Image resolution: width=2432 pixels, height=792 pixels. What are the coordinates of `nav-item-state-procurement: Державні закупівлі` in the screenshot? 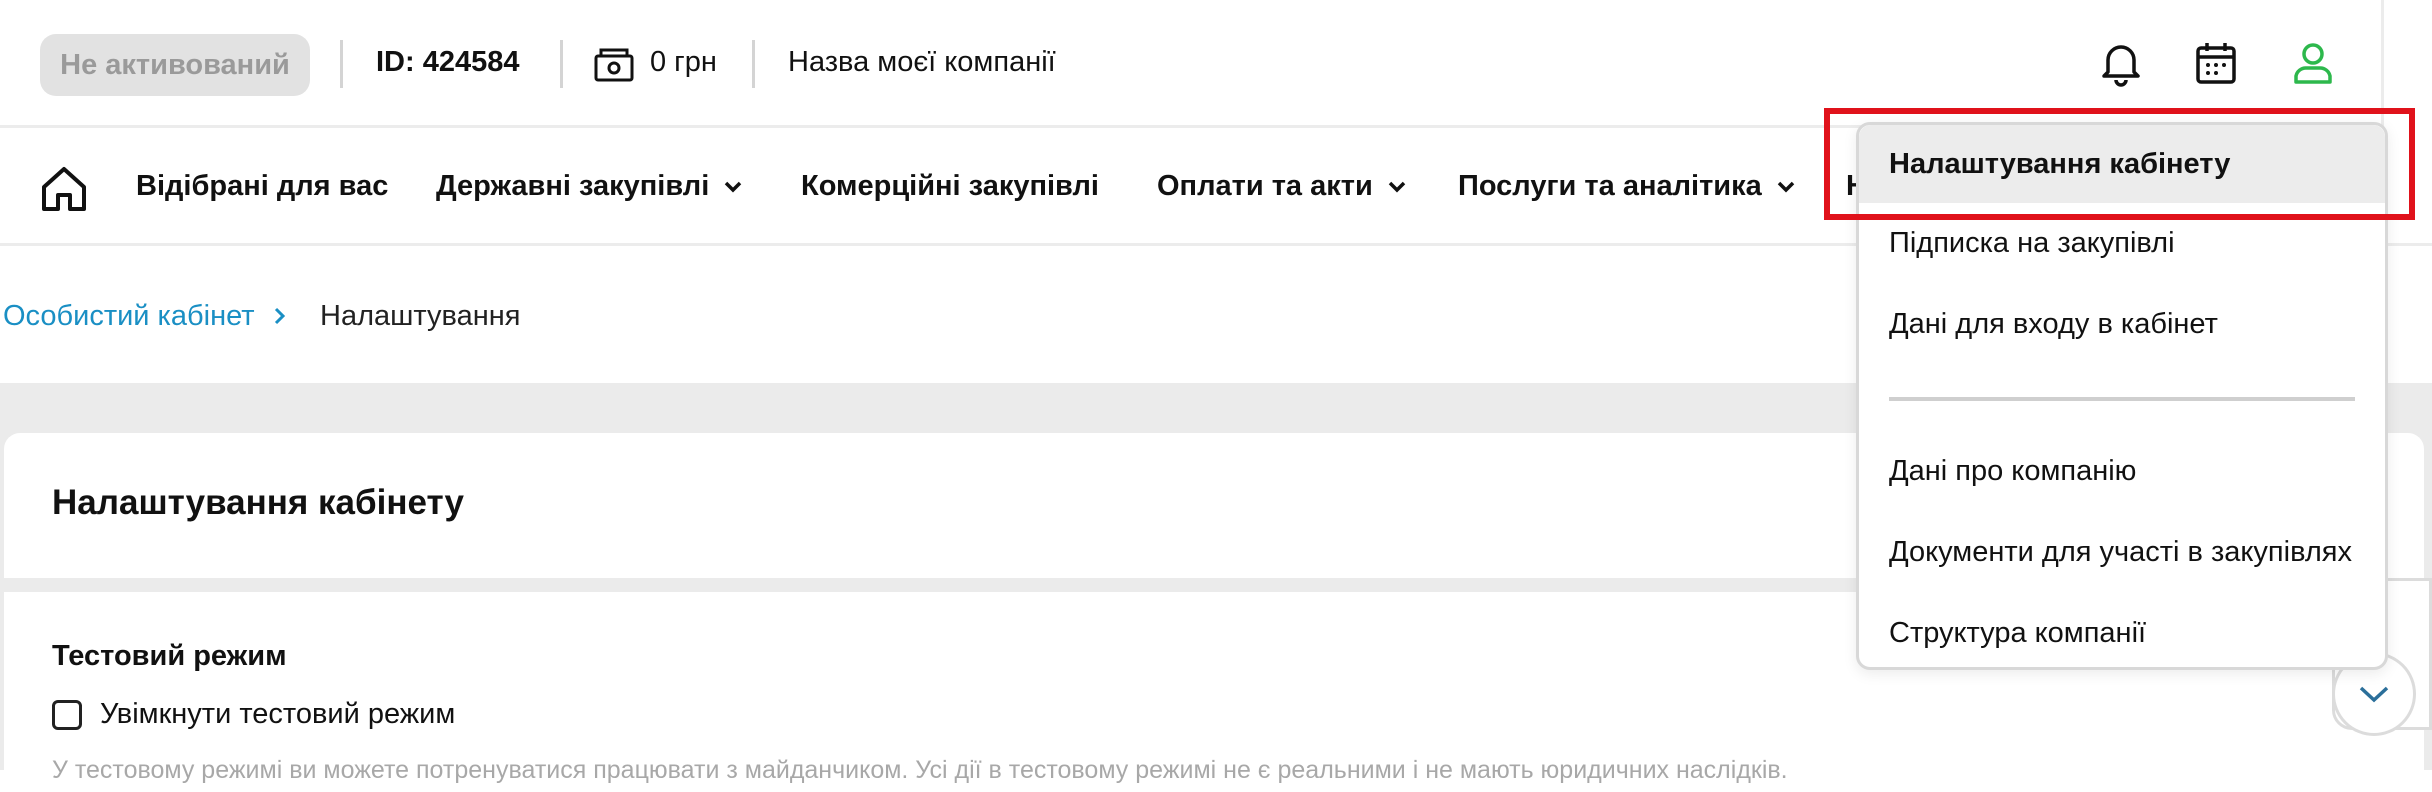 It's located at (589, 186).